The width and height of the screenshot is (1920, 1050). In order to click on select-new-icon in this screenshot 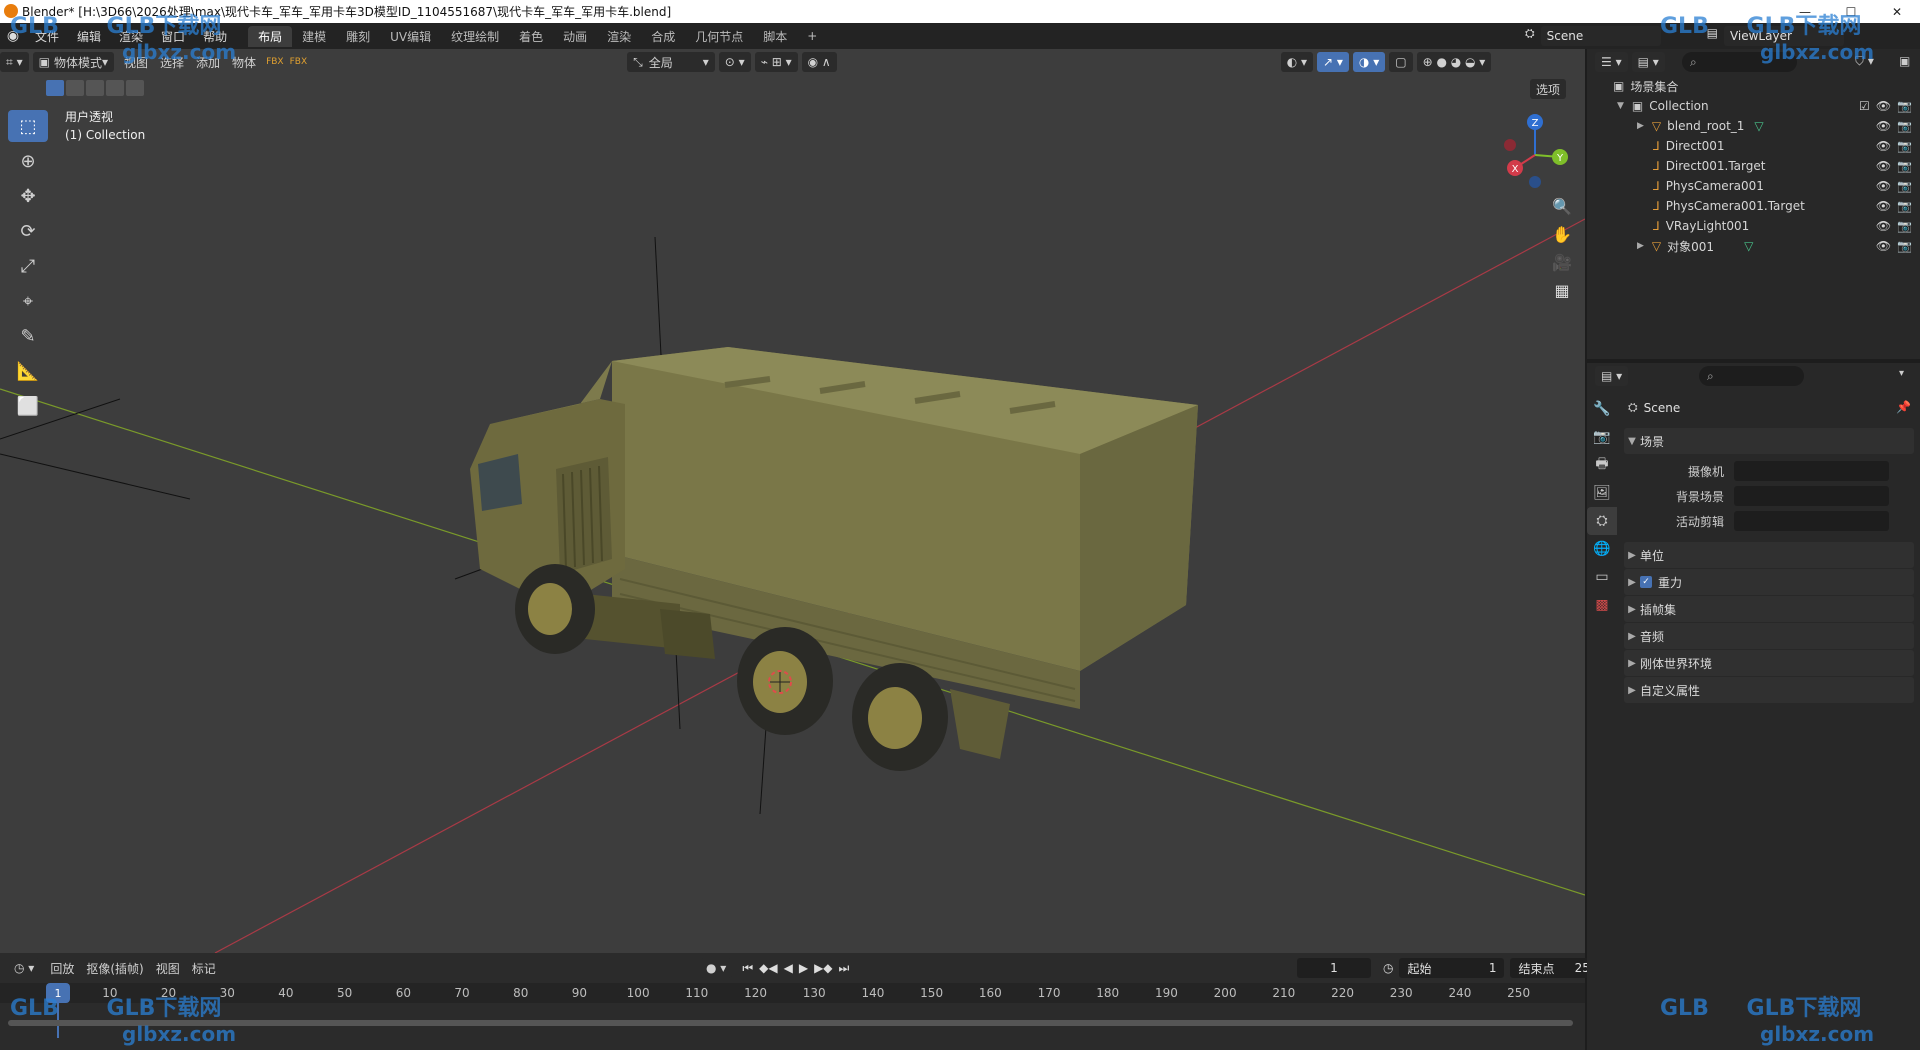, I will do `click(55, 88)`.